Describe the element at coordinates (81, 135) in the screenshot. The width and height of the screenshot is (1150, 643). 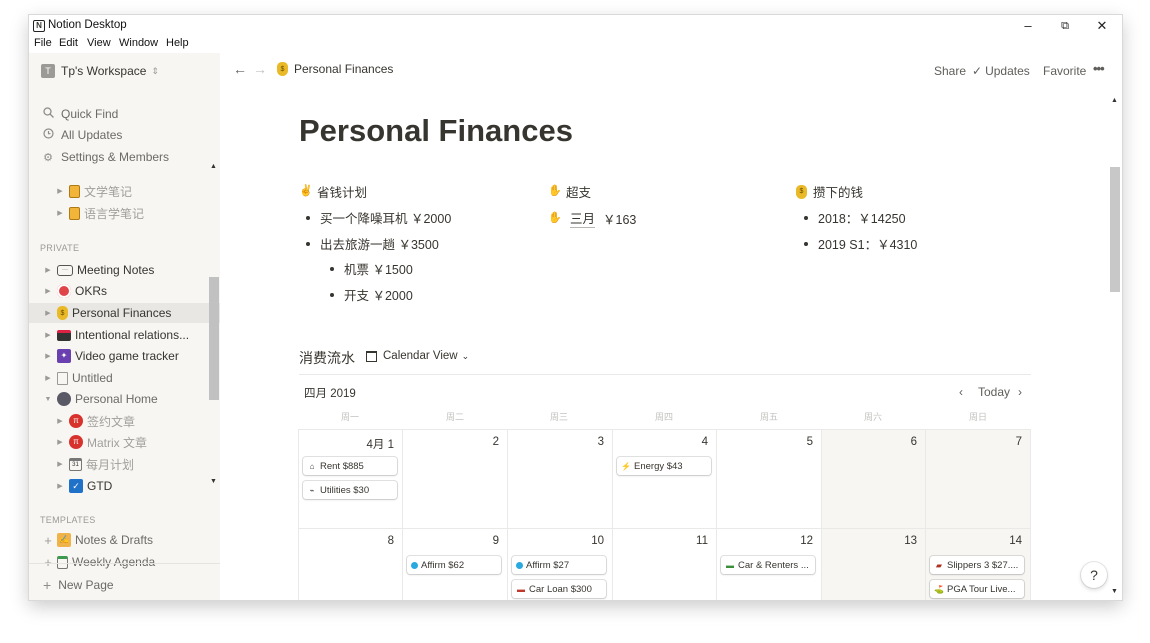
I see `all-updates-link: All Updates` at that location.